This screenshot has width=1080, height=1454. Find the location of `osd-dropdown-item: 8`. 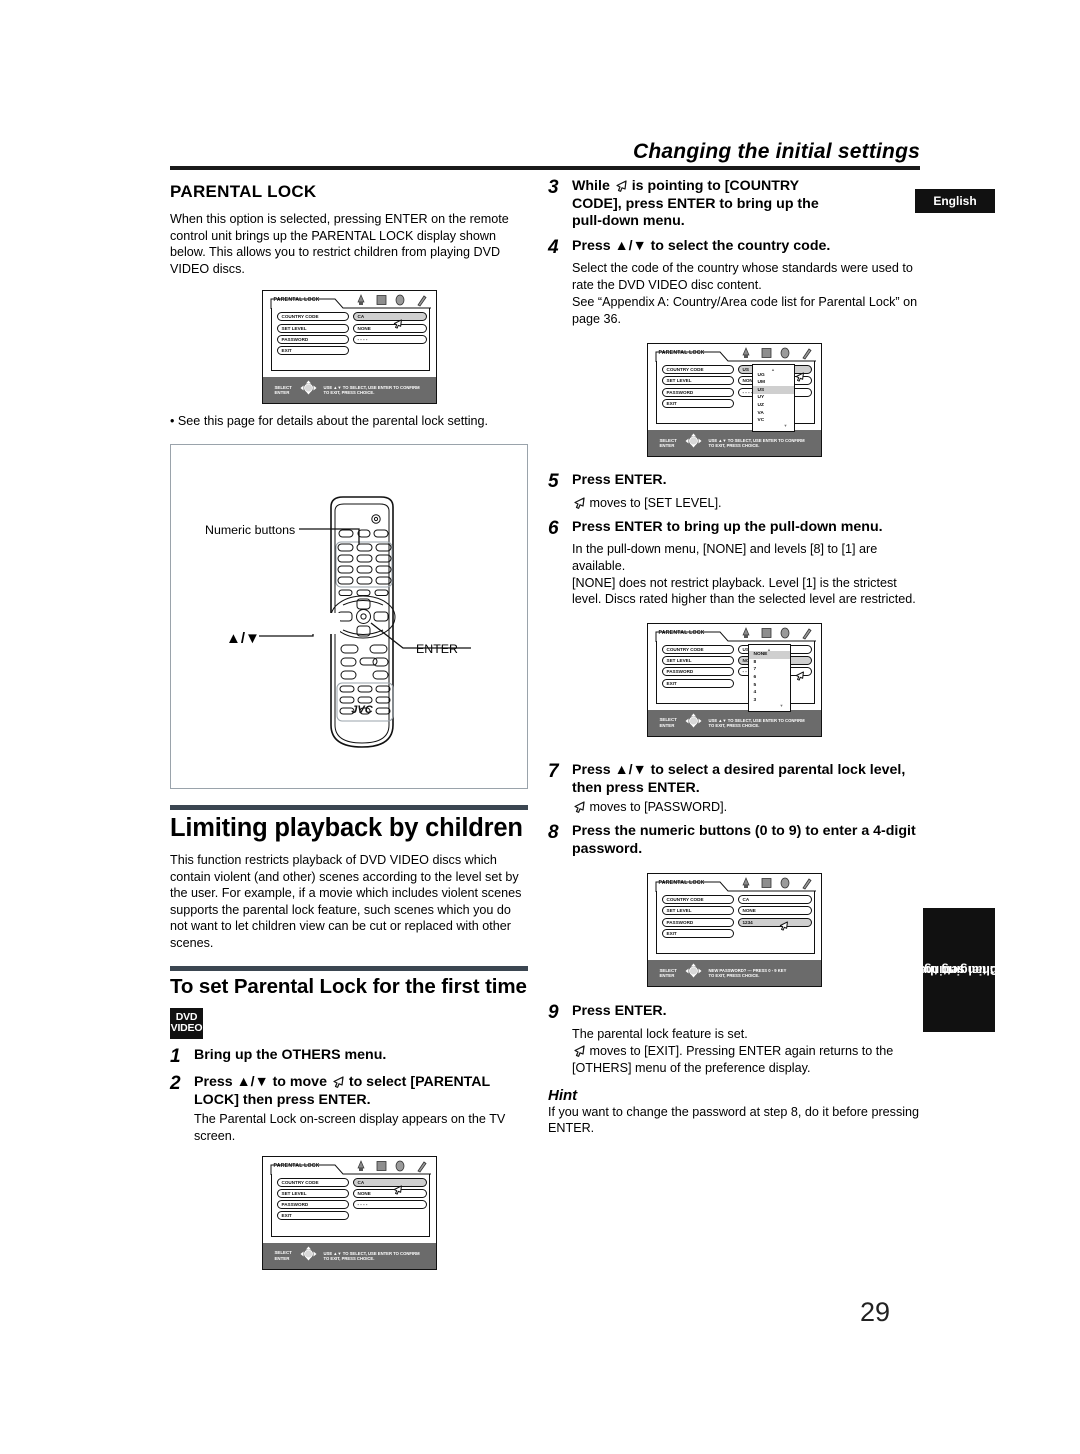

osd-dropdown-item: 8 is located at coordinates (769, 663).